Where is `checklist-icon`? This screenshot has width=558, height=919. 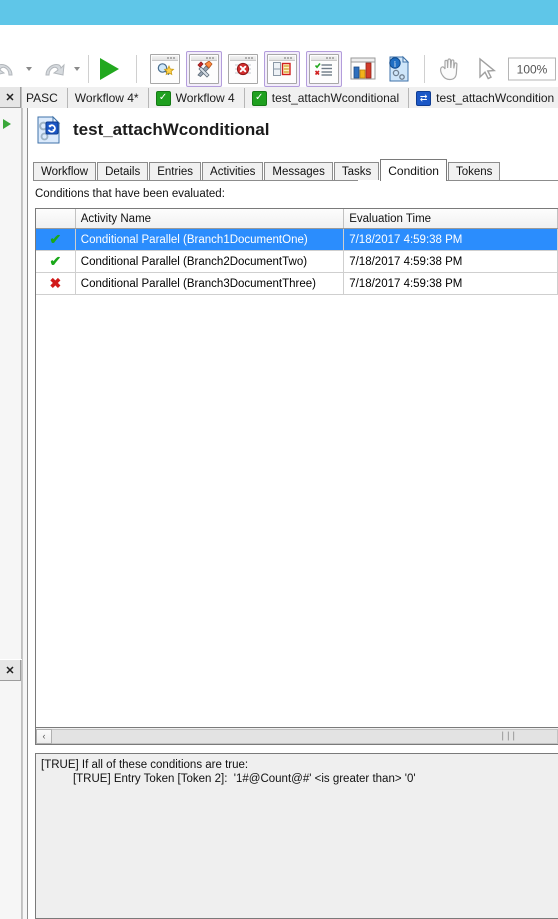 checklist-icon is located at coordinates (324, 69).